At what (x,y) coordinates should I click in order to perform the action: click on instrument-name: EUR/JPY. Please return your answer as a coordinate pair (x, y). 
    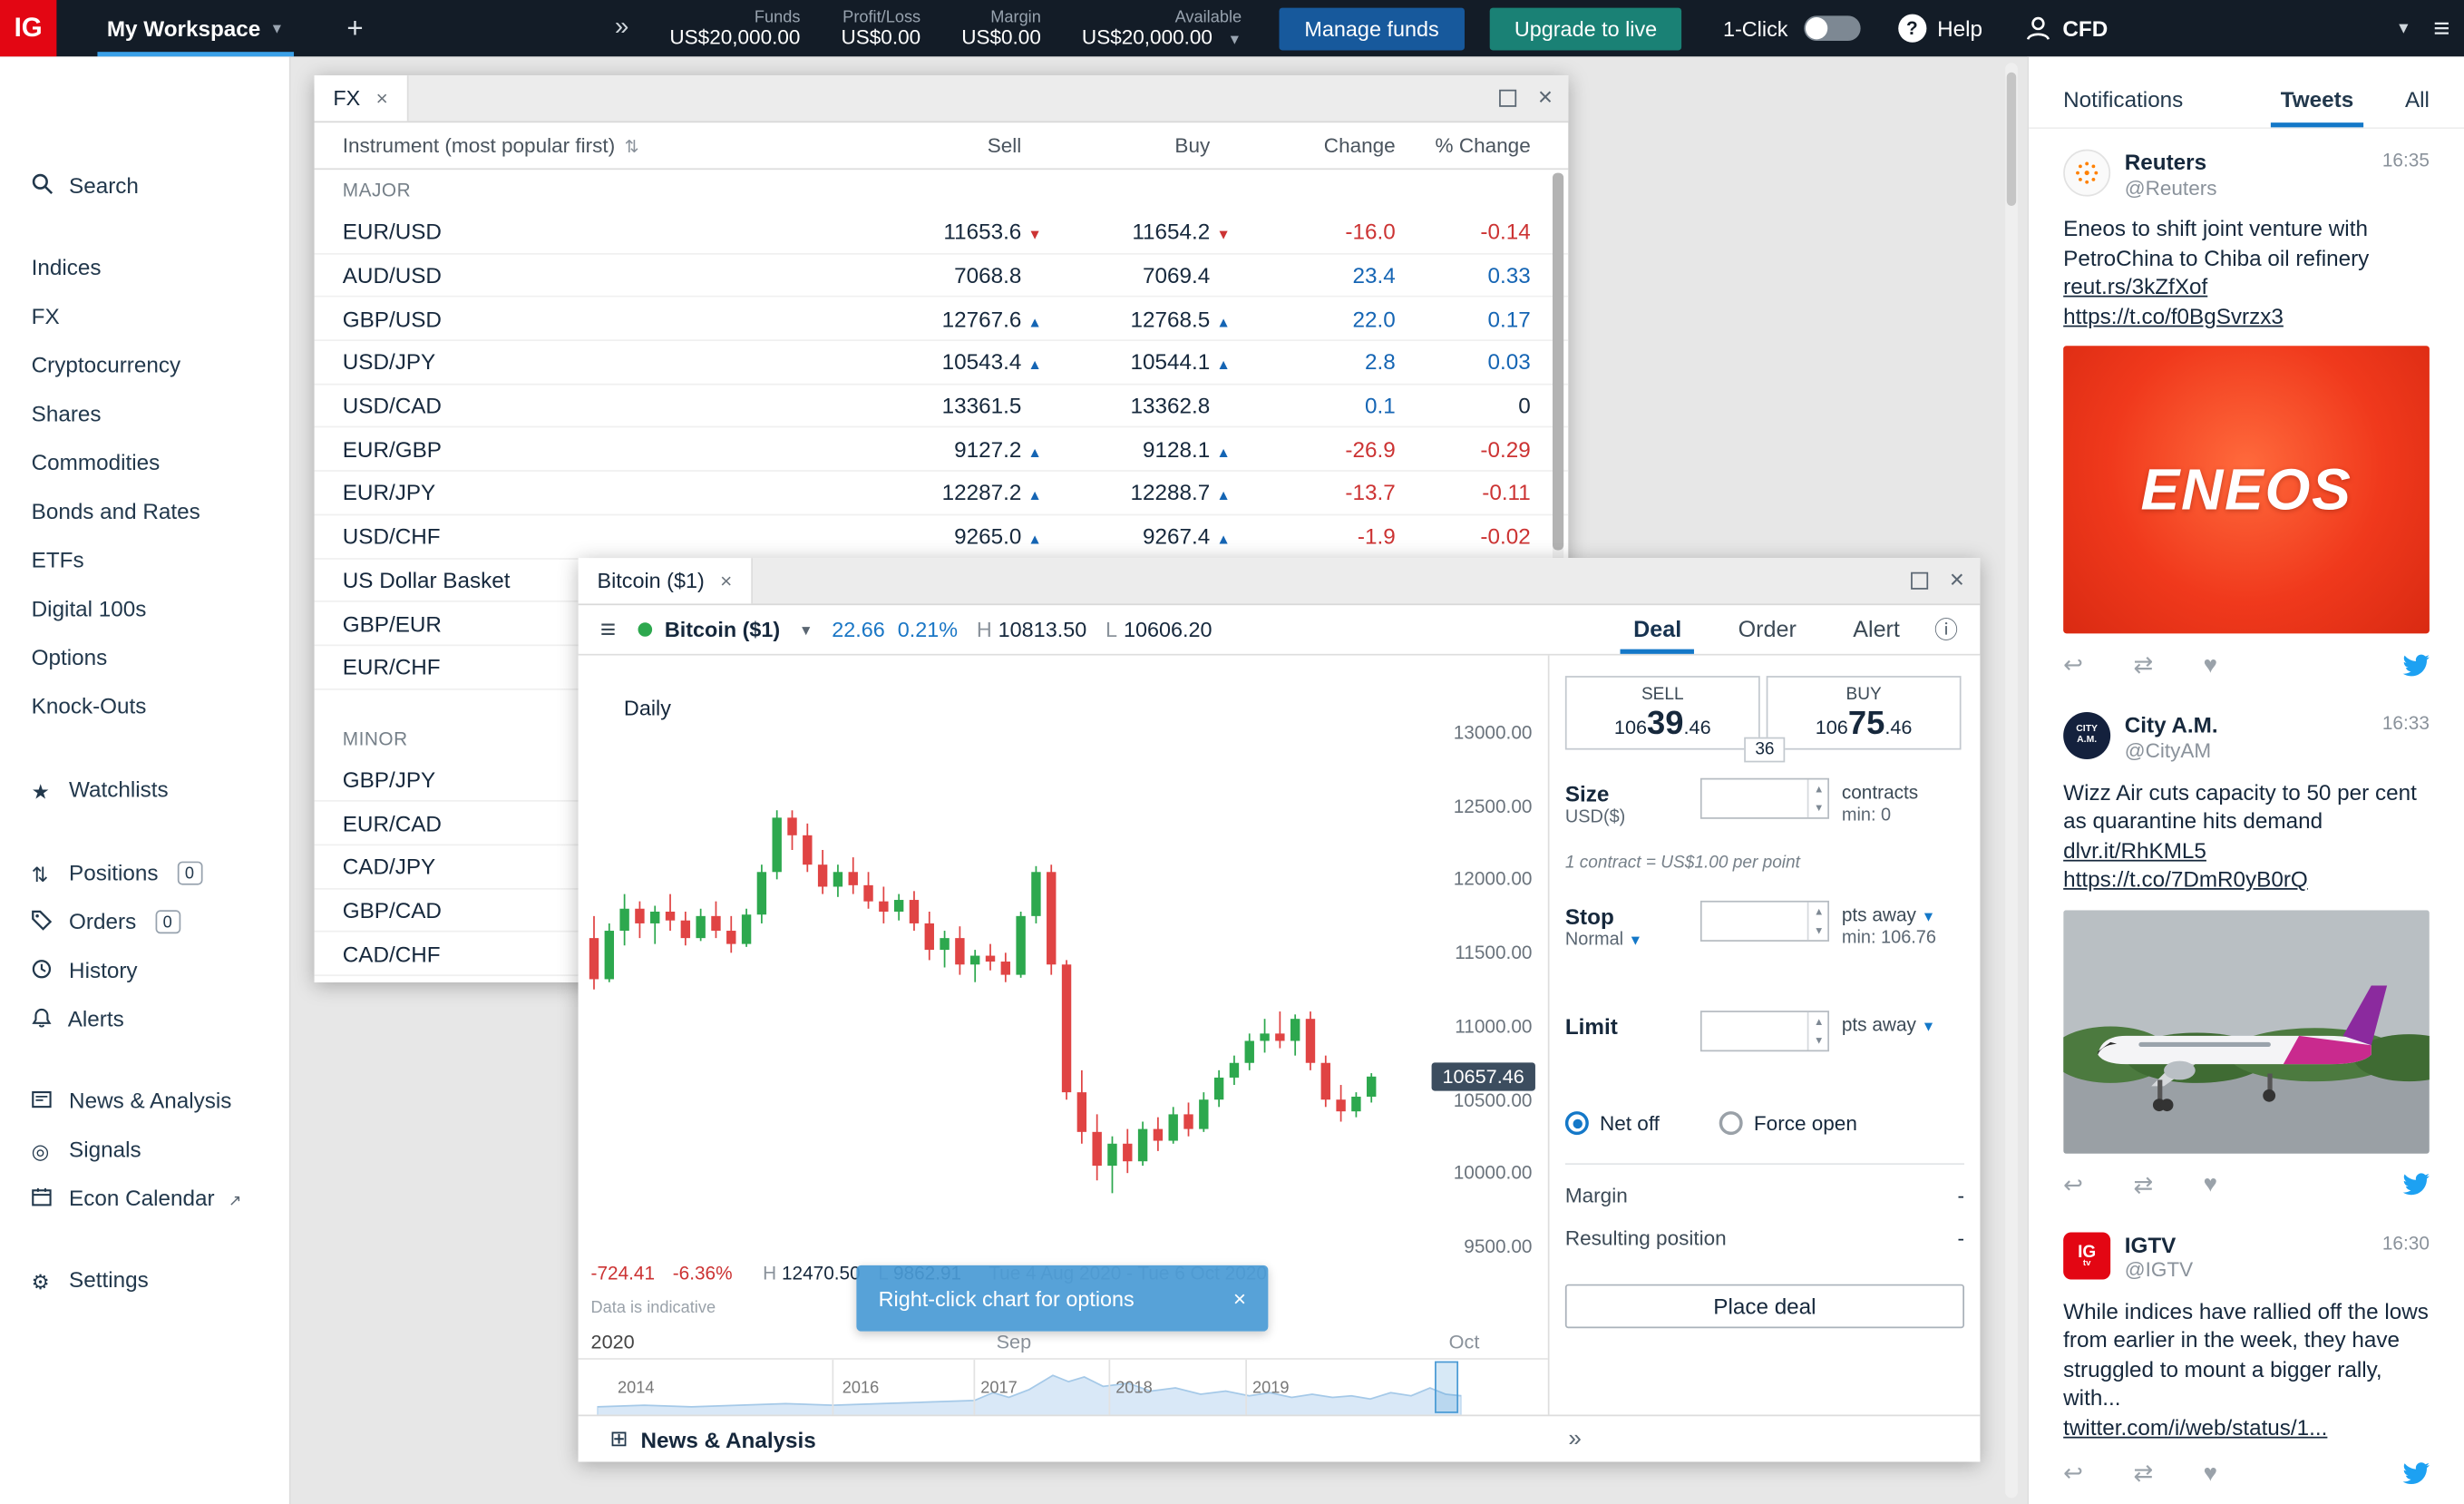
    Looking at the image, I should click on (531, 493).